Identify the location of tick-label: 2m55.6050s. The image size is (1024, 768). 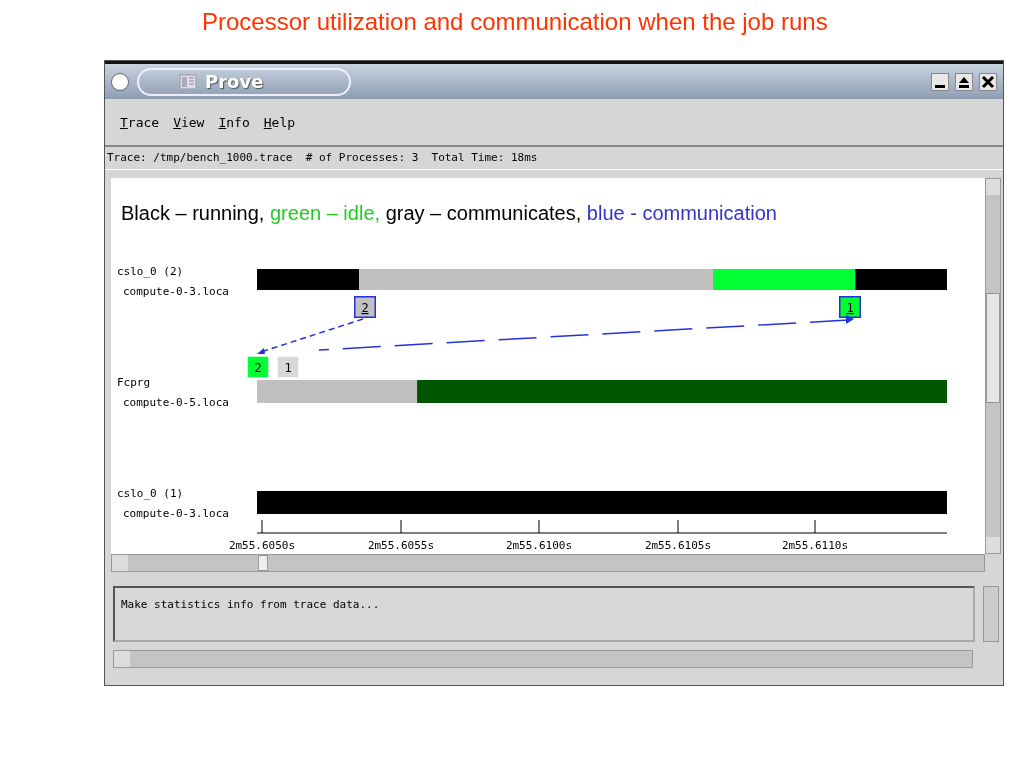
(262, 545).